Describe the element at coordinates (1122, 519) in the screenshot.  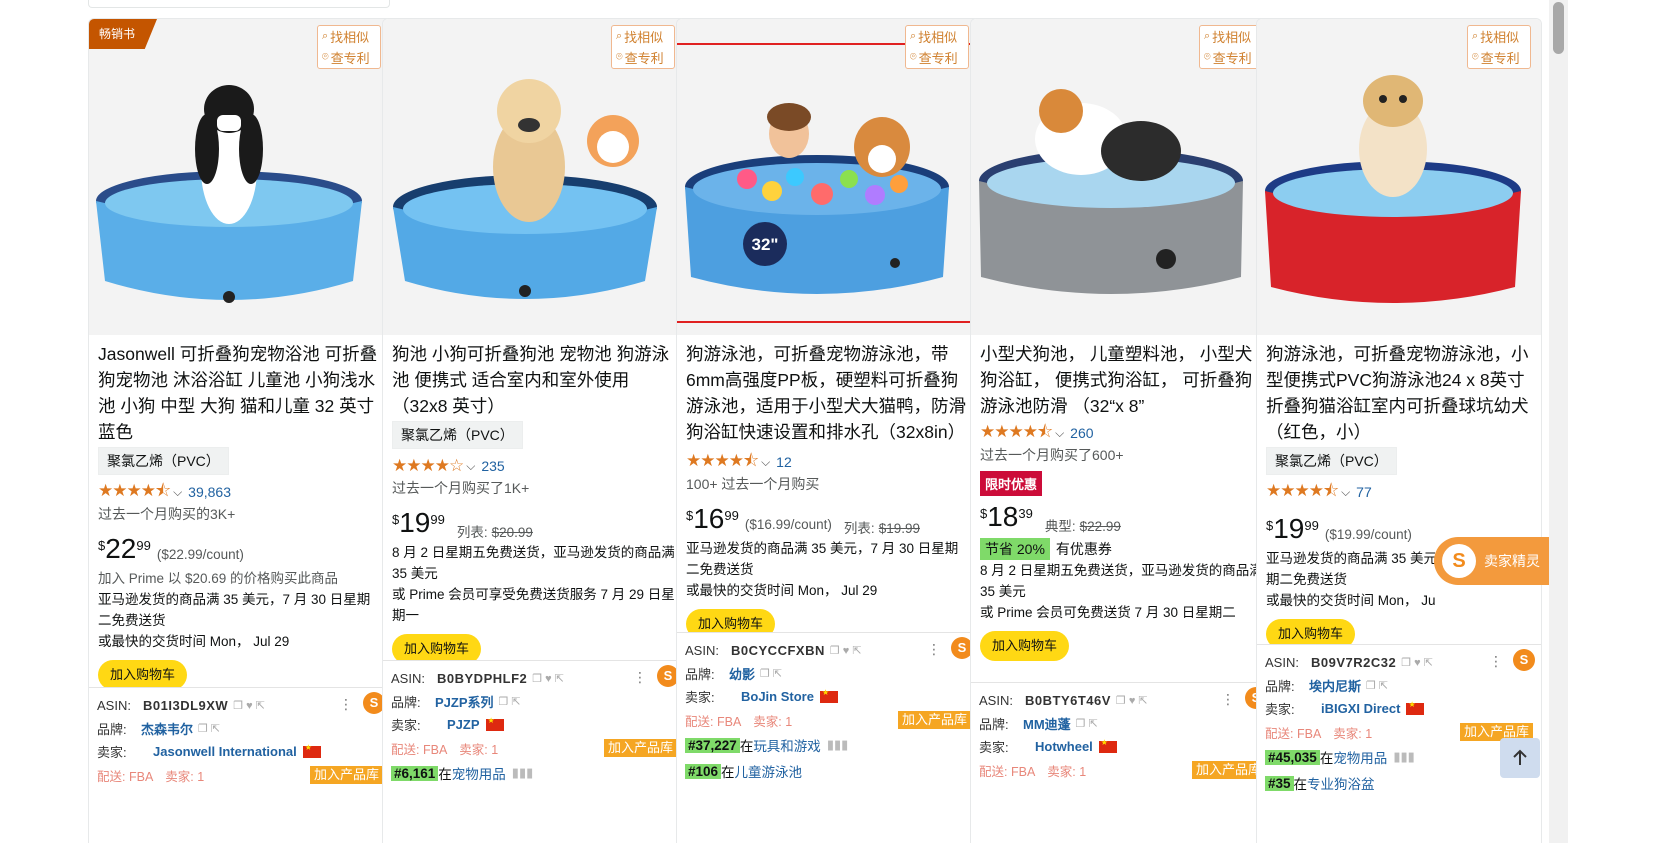
I see `price: $ 18 39 典型: $22.99` at that location.